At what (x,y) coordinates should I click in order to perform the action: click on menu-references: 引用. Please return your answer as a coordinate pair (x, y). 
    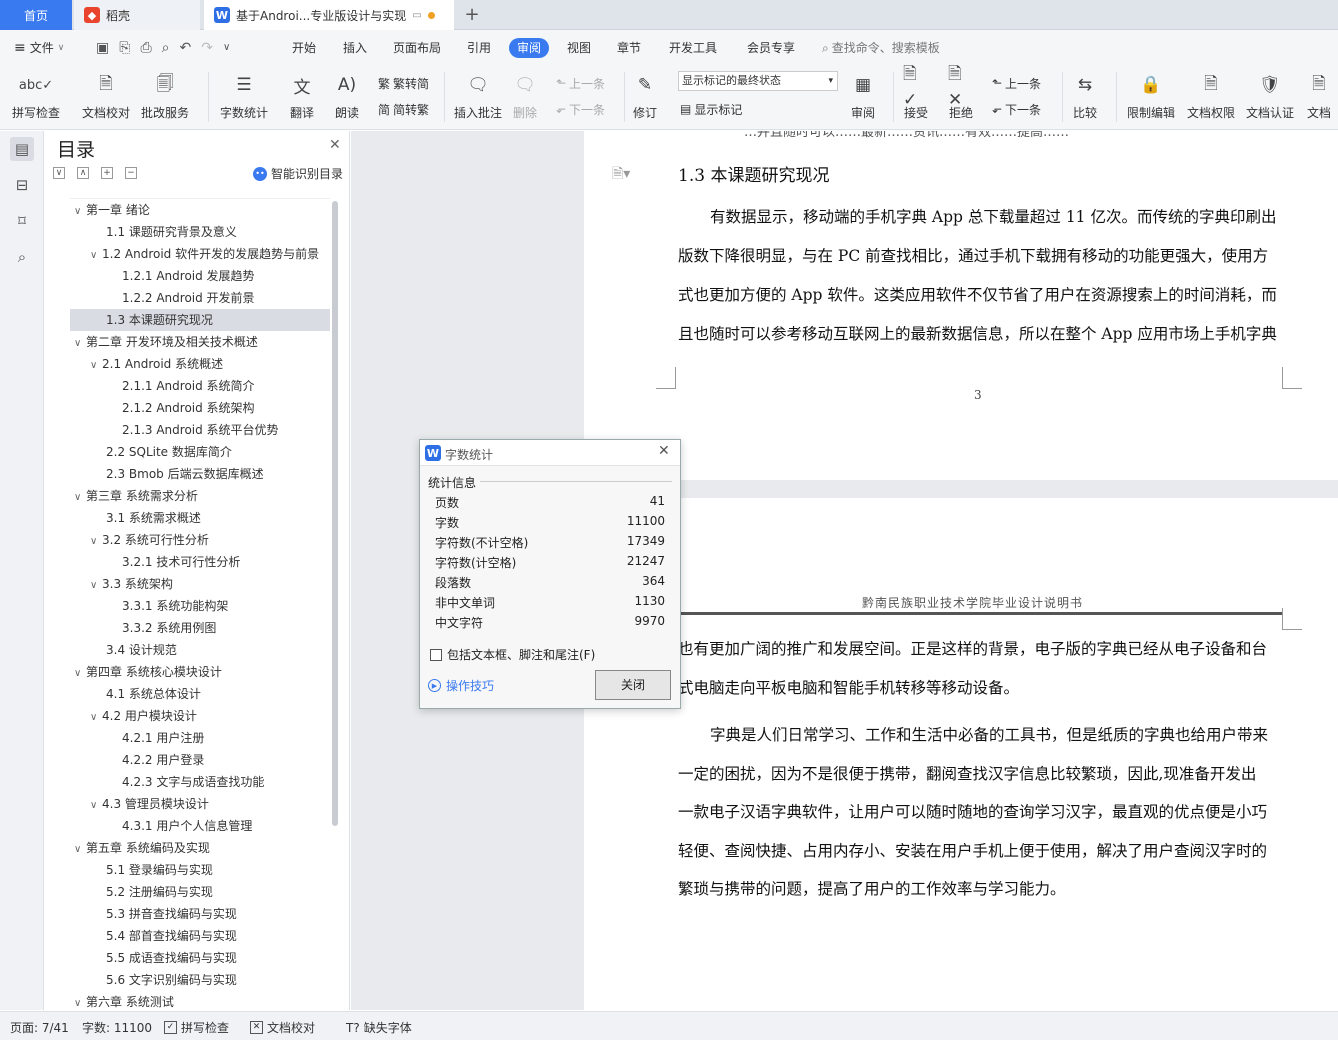
    Looking at the image, I should click on (479, 48).